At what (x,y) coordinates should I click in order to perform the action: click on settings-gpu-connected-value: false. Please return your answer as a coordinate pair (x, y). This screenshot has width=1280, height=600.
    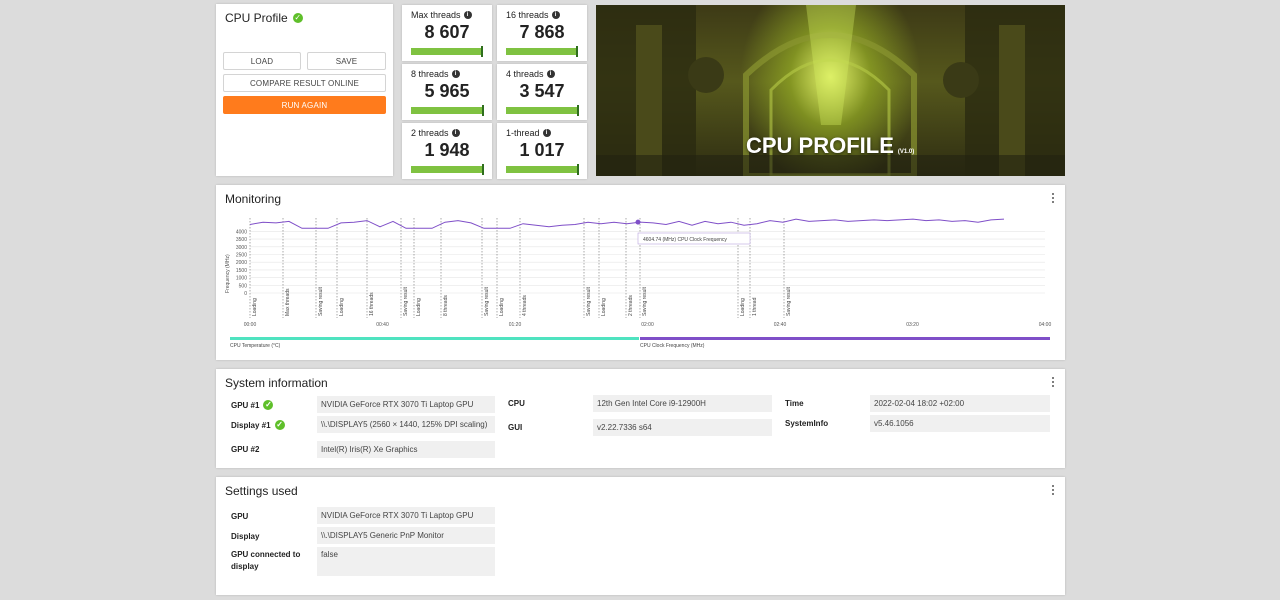
    Looking at the image, I should click on (406, 561).